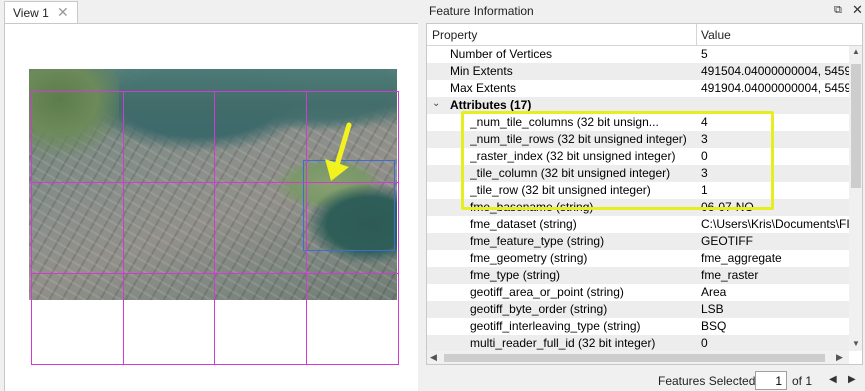  Describe the element at coordinates (838, 10) in the screenshot. I see `float-panel-icon: ⧉` at that location.